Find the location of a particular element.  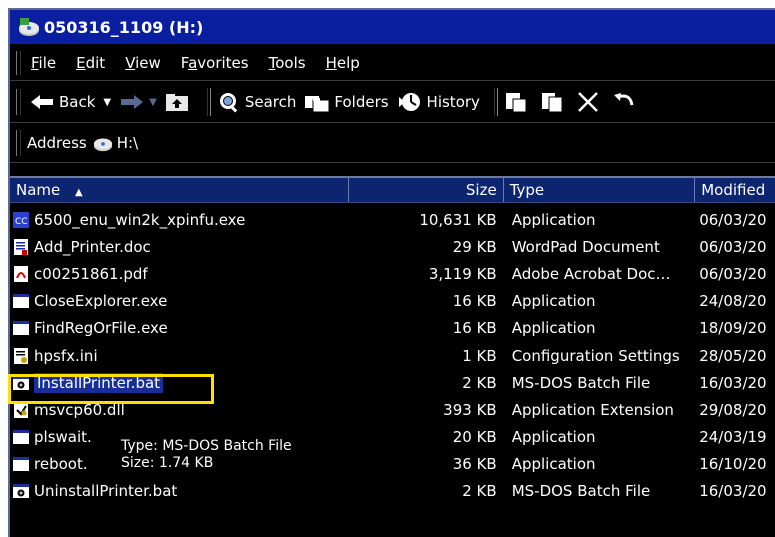

address-label: Address is located at coordinates (57, 143).